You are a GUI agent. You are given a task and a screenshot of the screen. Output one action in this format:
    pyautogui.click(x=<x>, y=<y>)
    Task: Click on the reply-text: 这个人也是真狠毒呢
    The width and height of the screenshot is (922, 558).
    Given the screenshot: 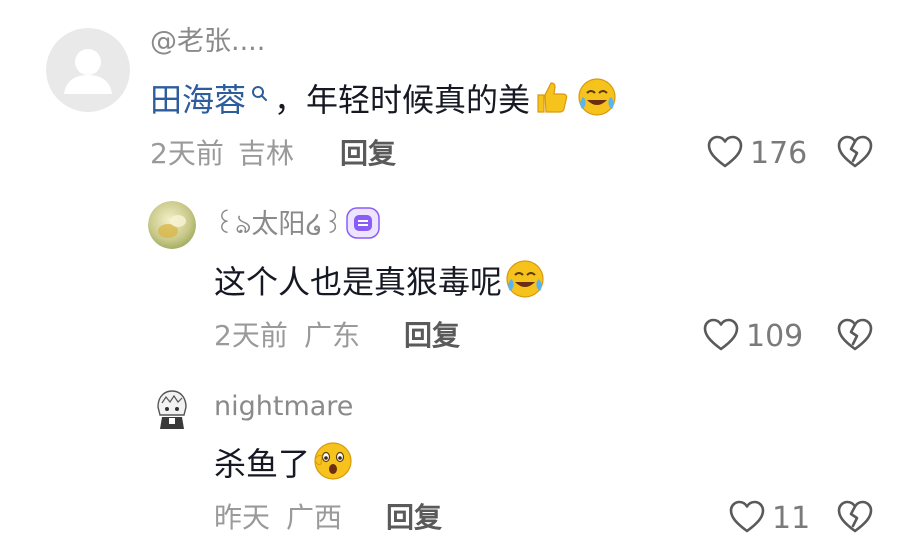 What is the action you would take?
    pyautogui.click(x=380, y=281)
    